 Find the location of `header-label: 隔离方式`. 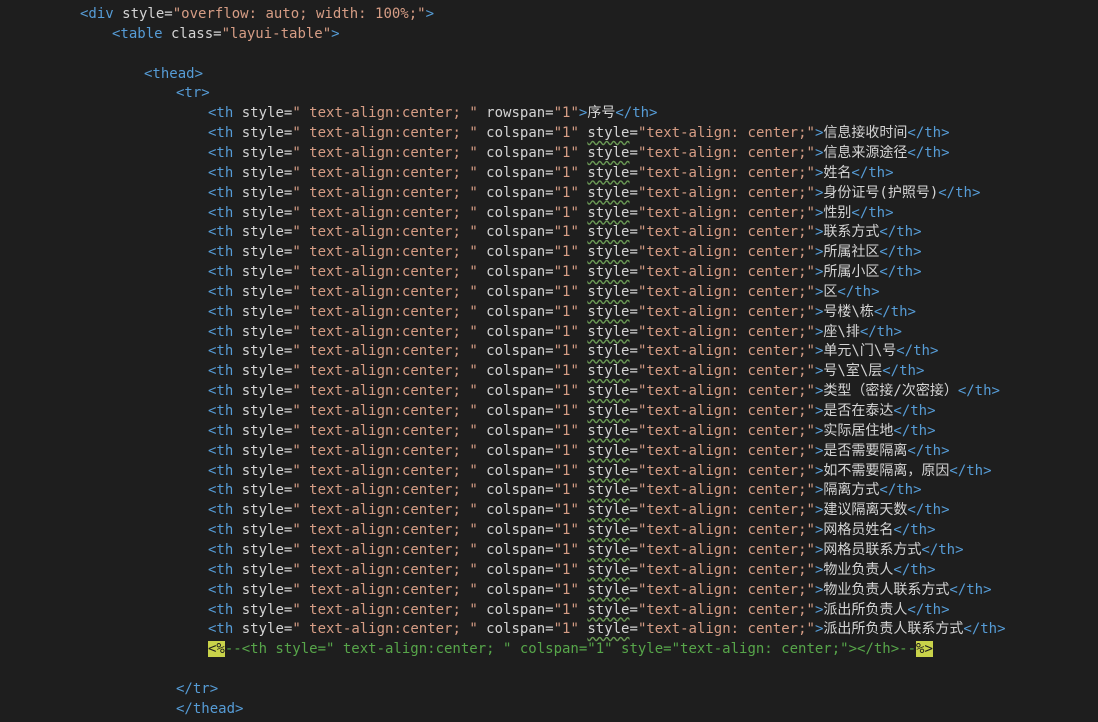

header-label: 隔离方式 is located at coordinates (851, 490).